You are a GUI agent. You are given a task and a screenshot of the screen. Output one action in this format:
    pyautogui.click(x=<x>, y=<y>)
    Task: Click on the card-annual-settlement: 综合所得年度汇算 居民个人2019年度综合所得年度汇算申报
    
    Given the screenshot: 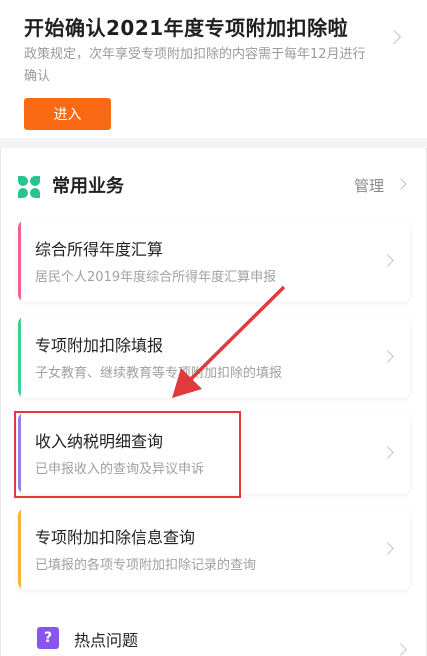 What is the action you would take?
    pyautogui.click(x=214, y=261)
    